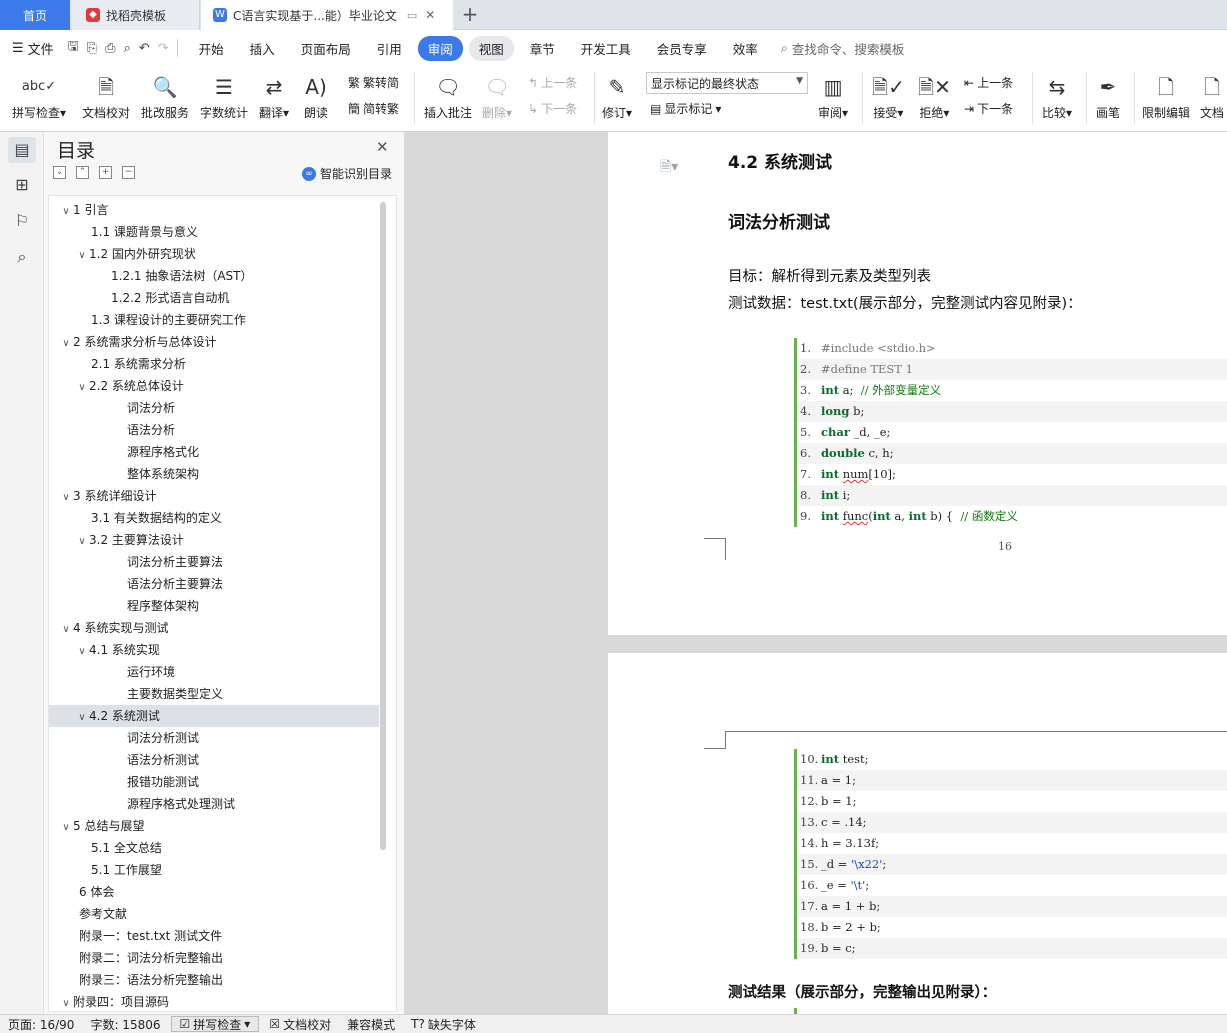 This screenshot has height=1033, width=1227. Describe the element at coordinates (59, 172) in the screenshot. I see `expand-down-icon: ⌄` at that location.